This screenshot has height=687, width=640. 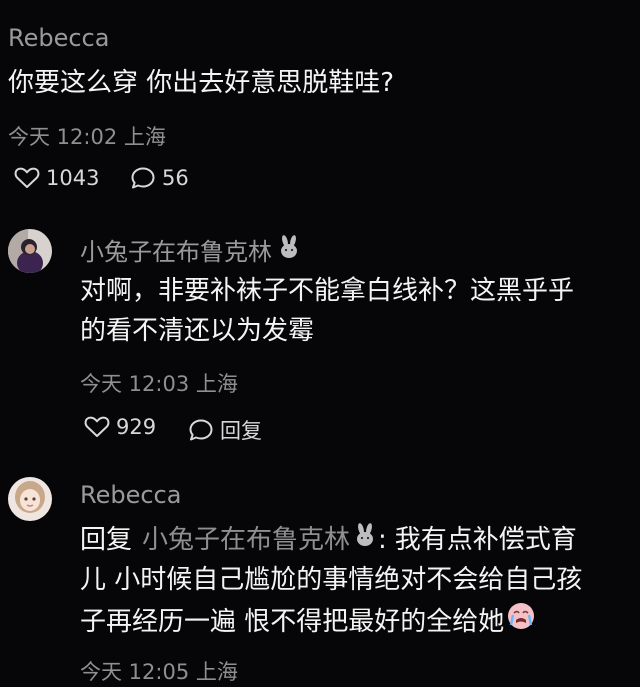 I want to click on reply-button: 回复, so click(x=225, y=430).